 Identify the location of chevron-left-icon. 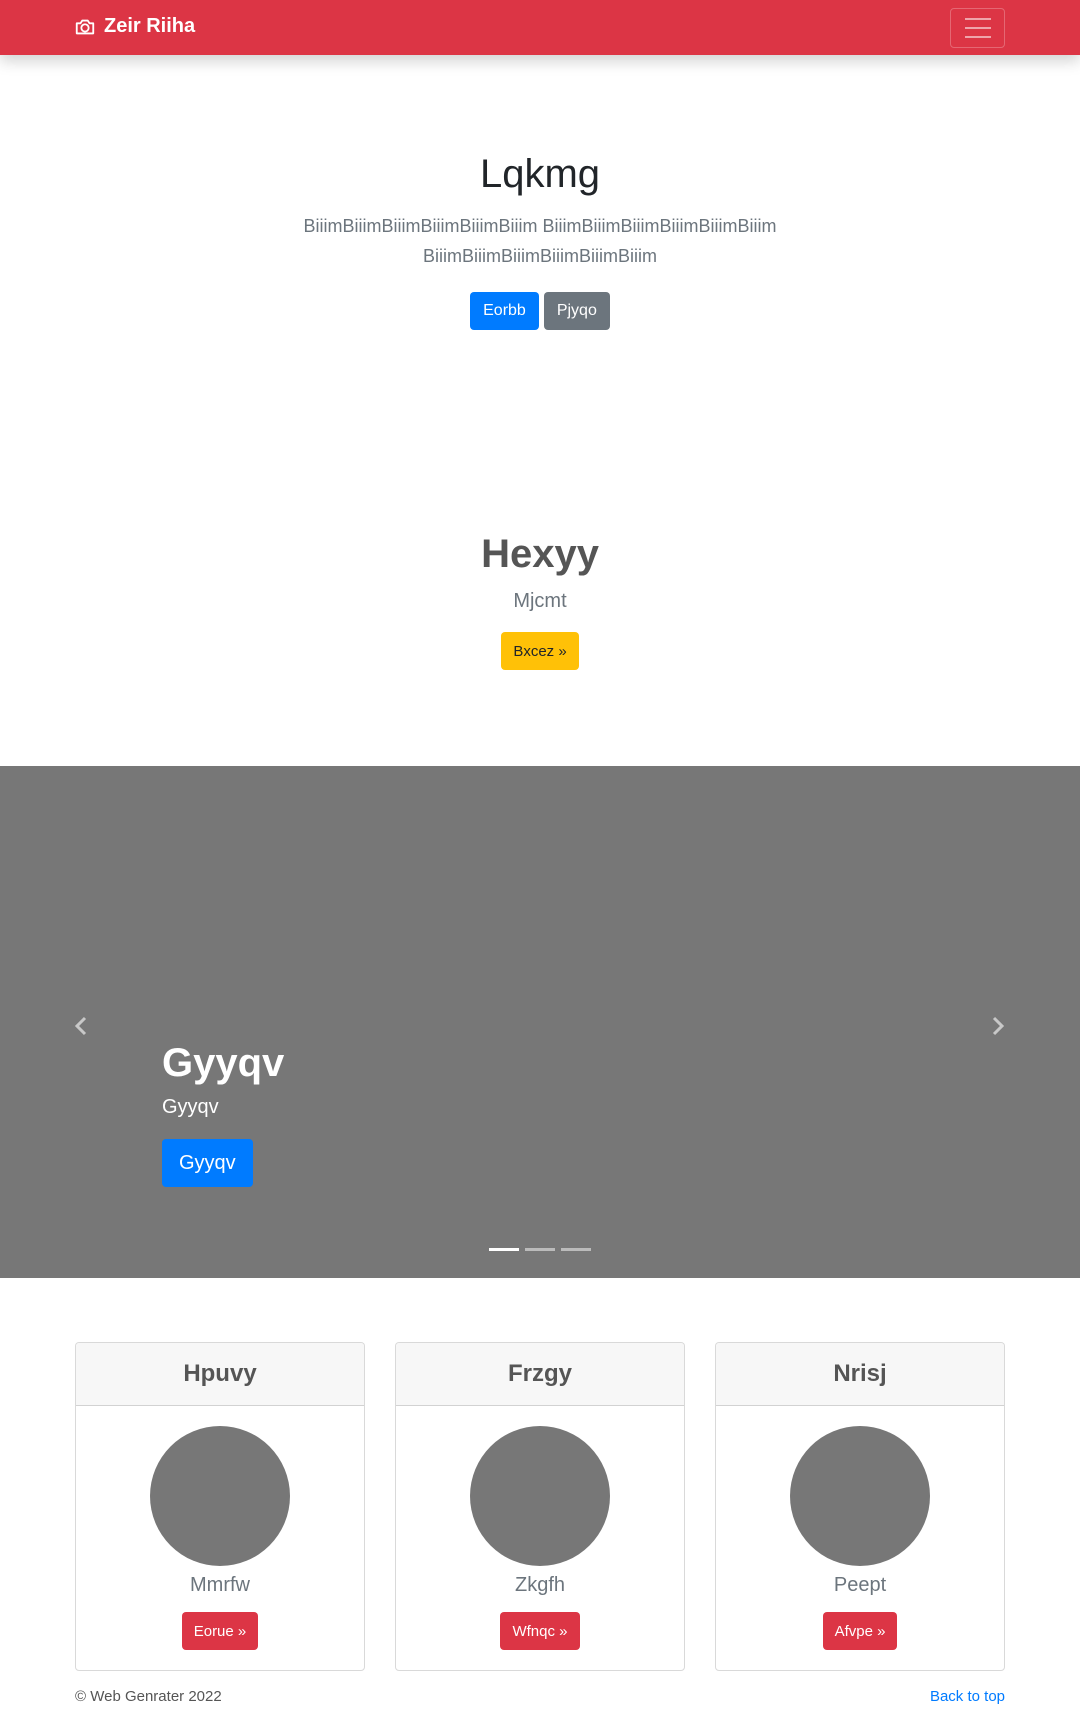
(80, 1026).